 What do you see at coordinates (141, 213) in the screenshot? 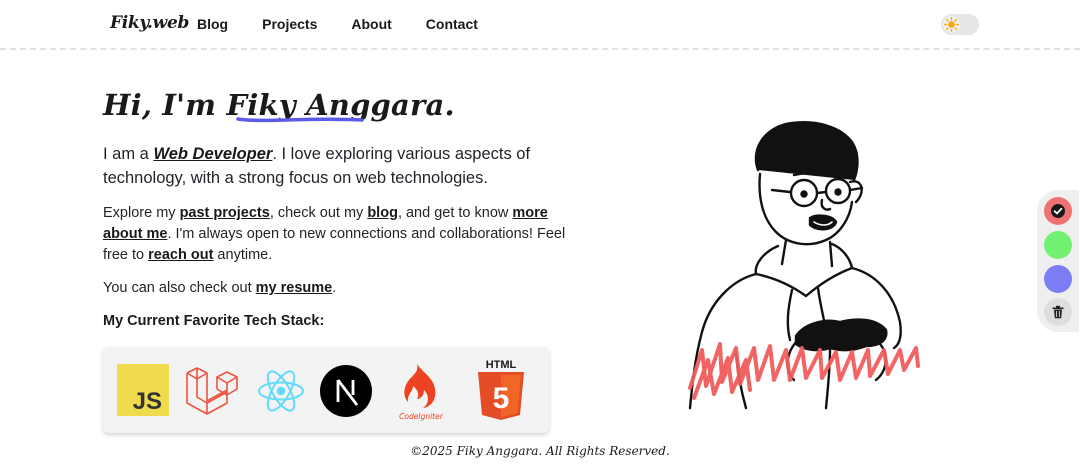
I see `explore-t1: Explore my` at bounding box center [141, 213].